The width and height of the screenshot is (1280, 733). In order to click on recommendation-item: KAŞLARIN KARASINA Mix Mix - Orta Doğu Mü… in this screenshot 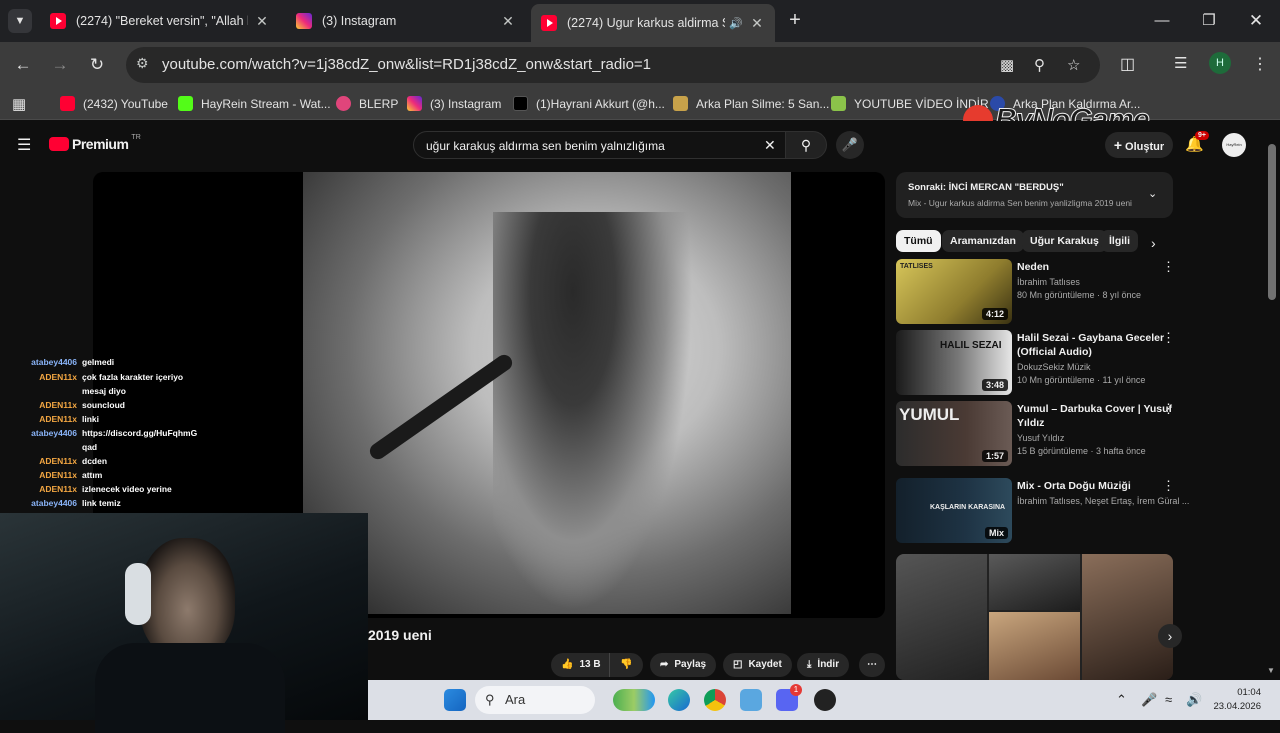, I will do `click(1043, 511)`.